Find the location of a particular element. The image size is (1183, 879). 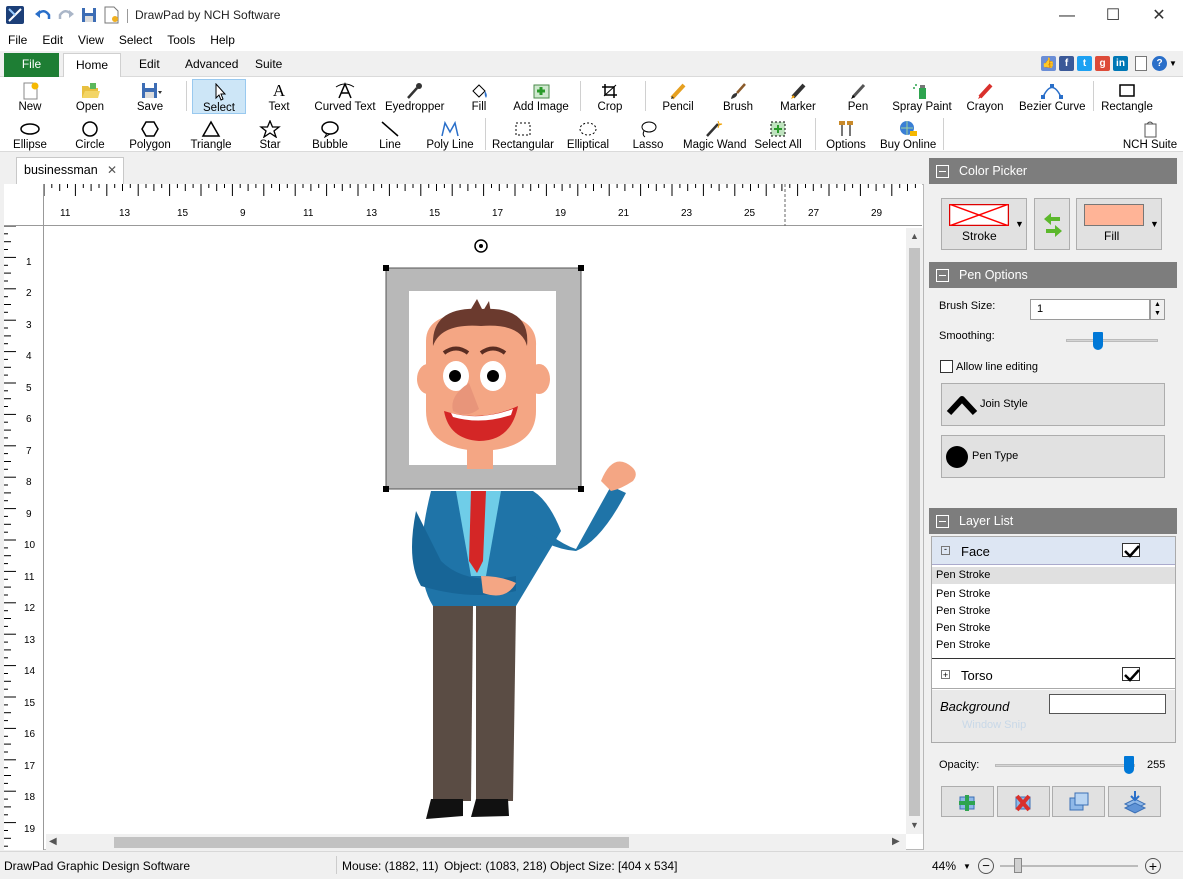

opacity-slider-thumb is located at coordinates (1129, 765).